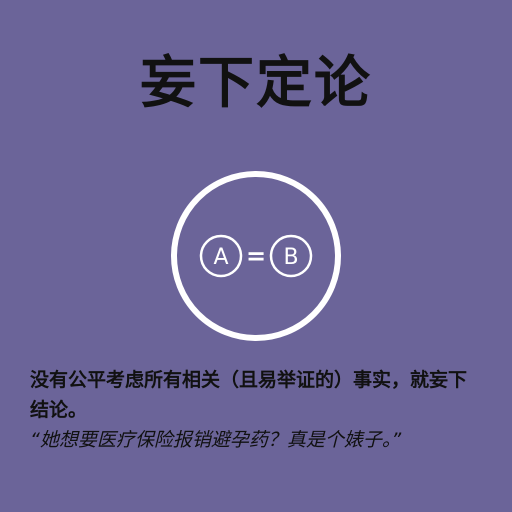 Image resolution: width=512 pixels, height=512 pixels. I want to click on letter-b: B, so click(290, 257).